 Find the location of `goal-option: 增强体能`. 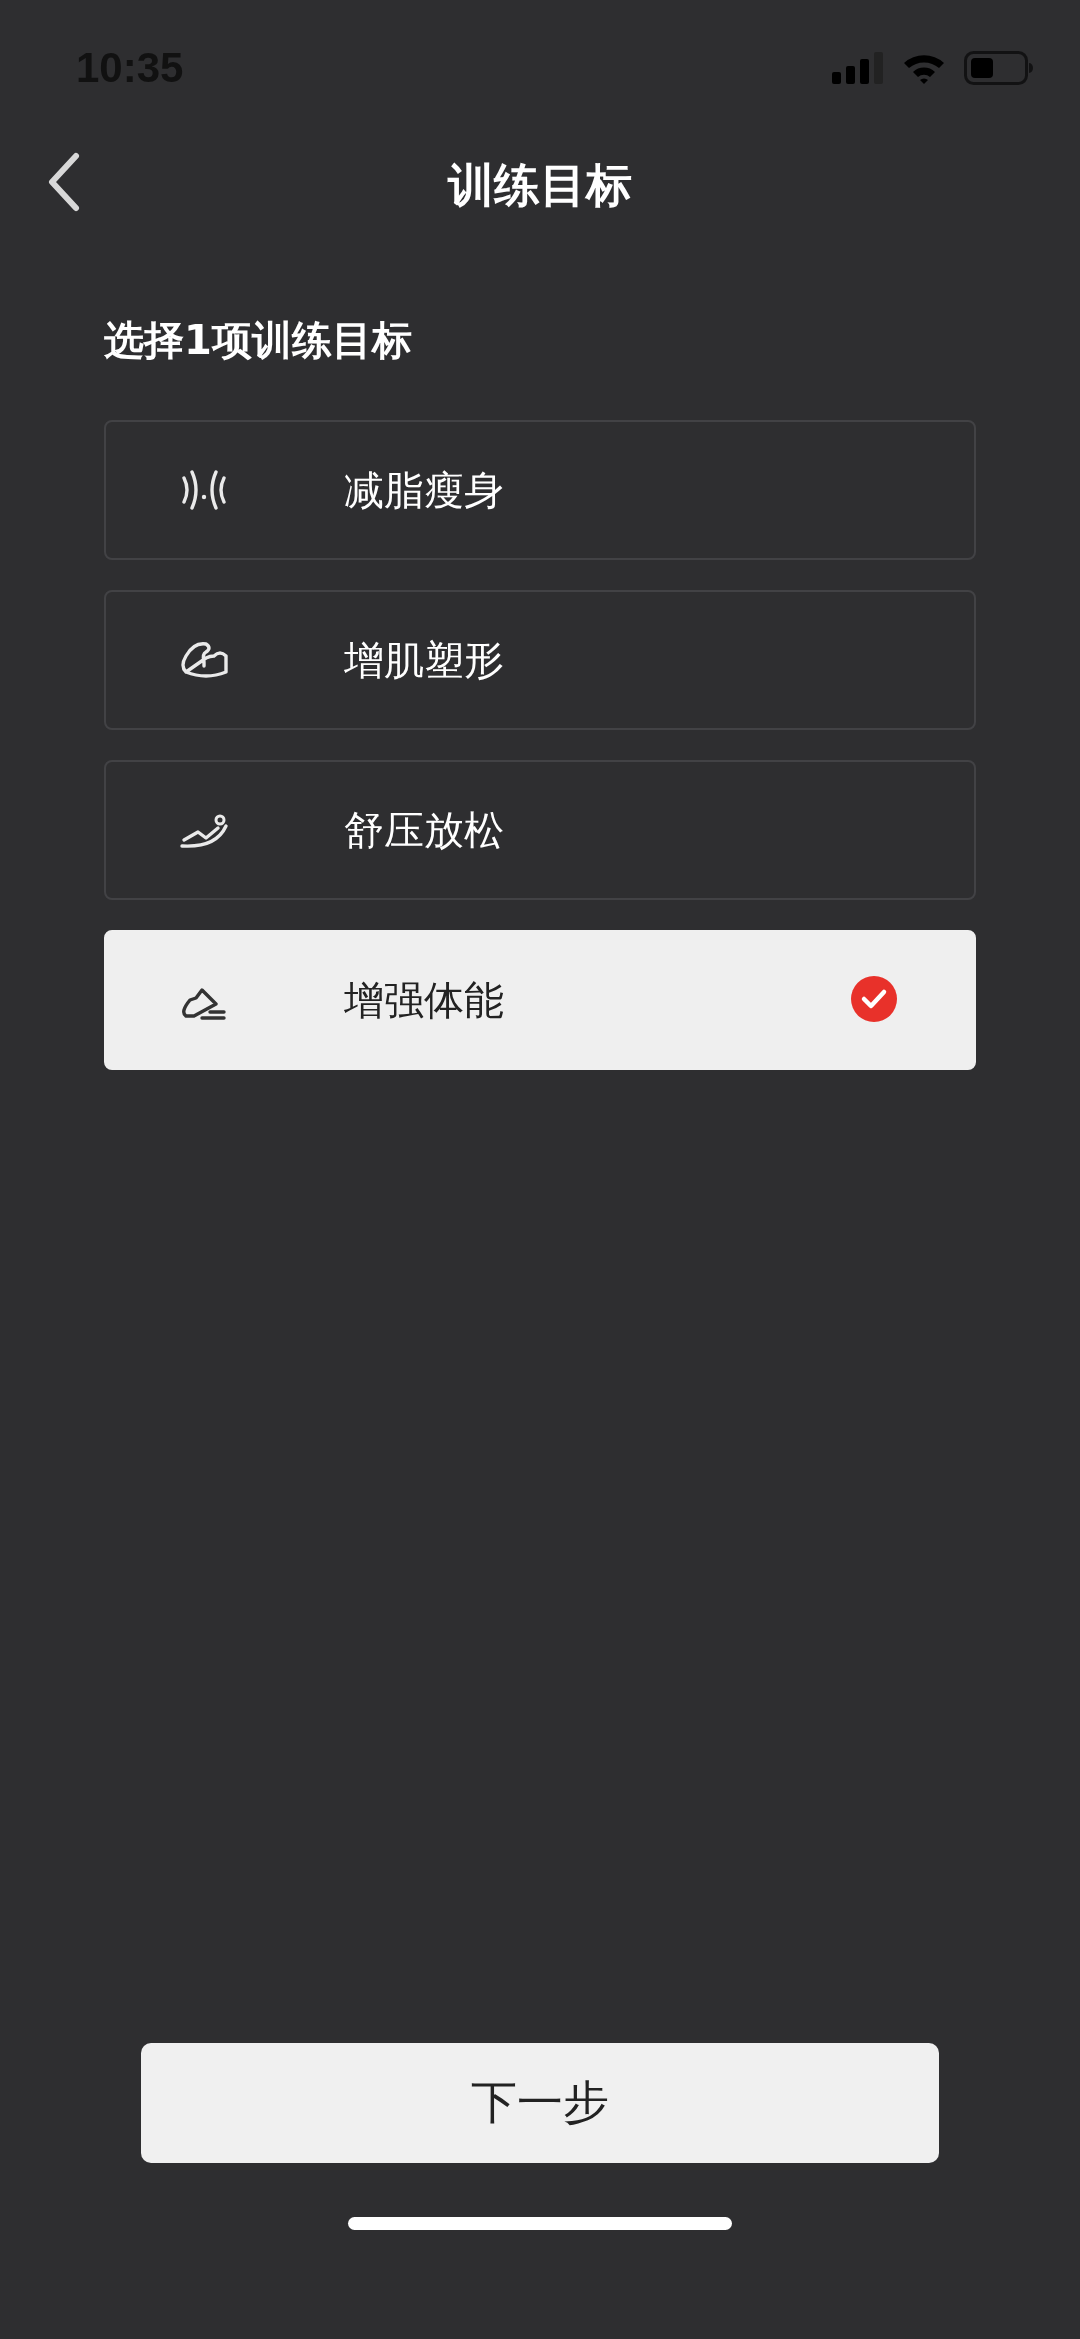

goal-option: 增强体能 is located at coordinates (540, 1000).